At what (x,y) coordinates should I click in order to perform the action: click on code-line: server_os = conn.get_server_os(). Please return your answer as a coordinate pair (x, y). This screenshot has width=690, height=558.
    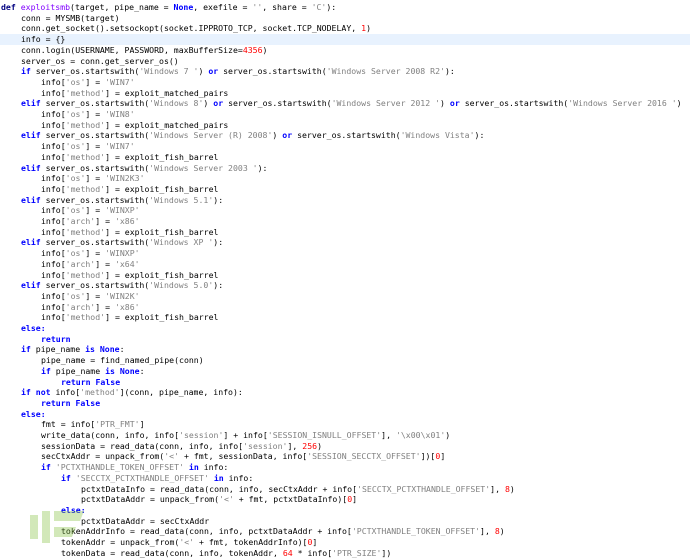
    Looking at the image, I should click on (345, 61).